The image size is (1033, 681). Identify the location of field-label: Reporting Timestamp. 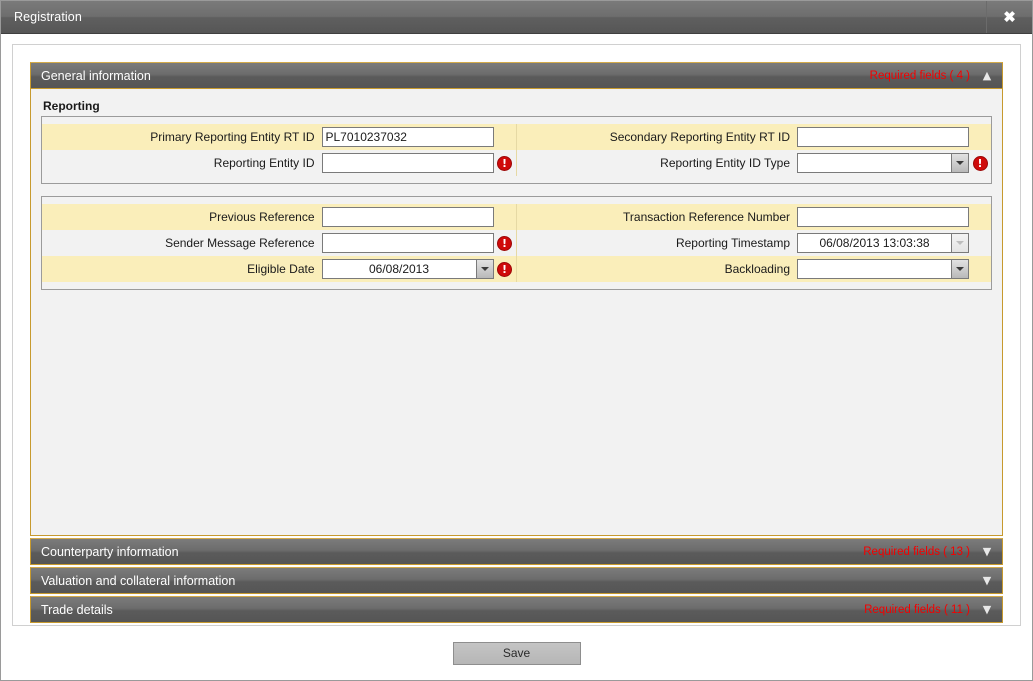
(732, 243).